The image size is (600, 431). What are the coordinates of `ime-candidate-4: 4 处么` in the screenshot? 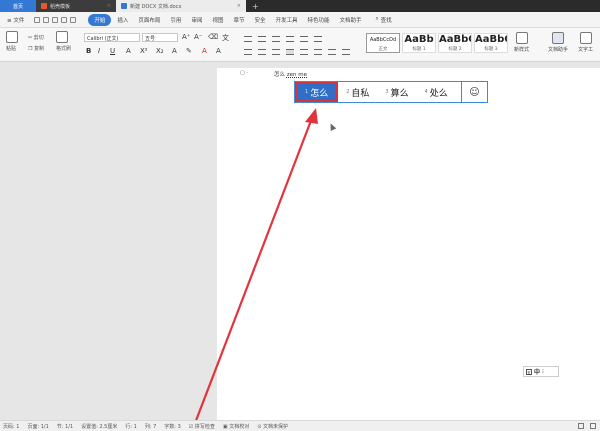 It's located at (436, 92).